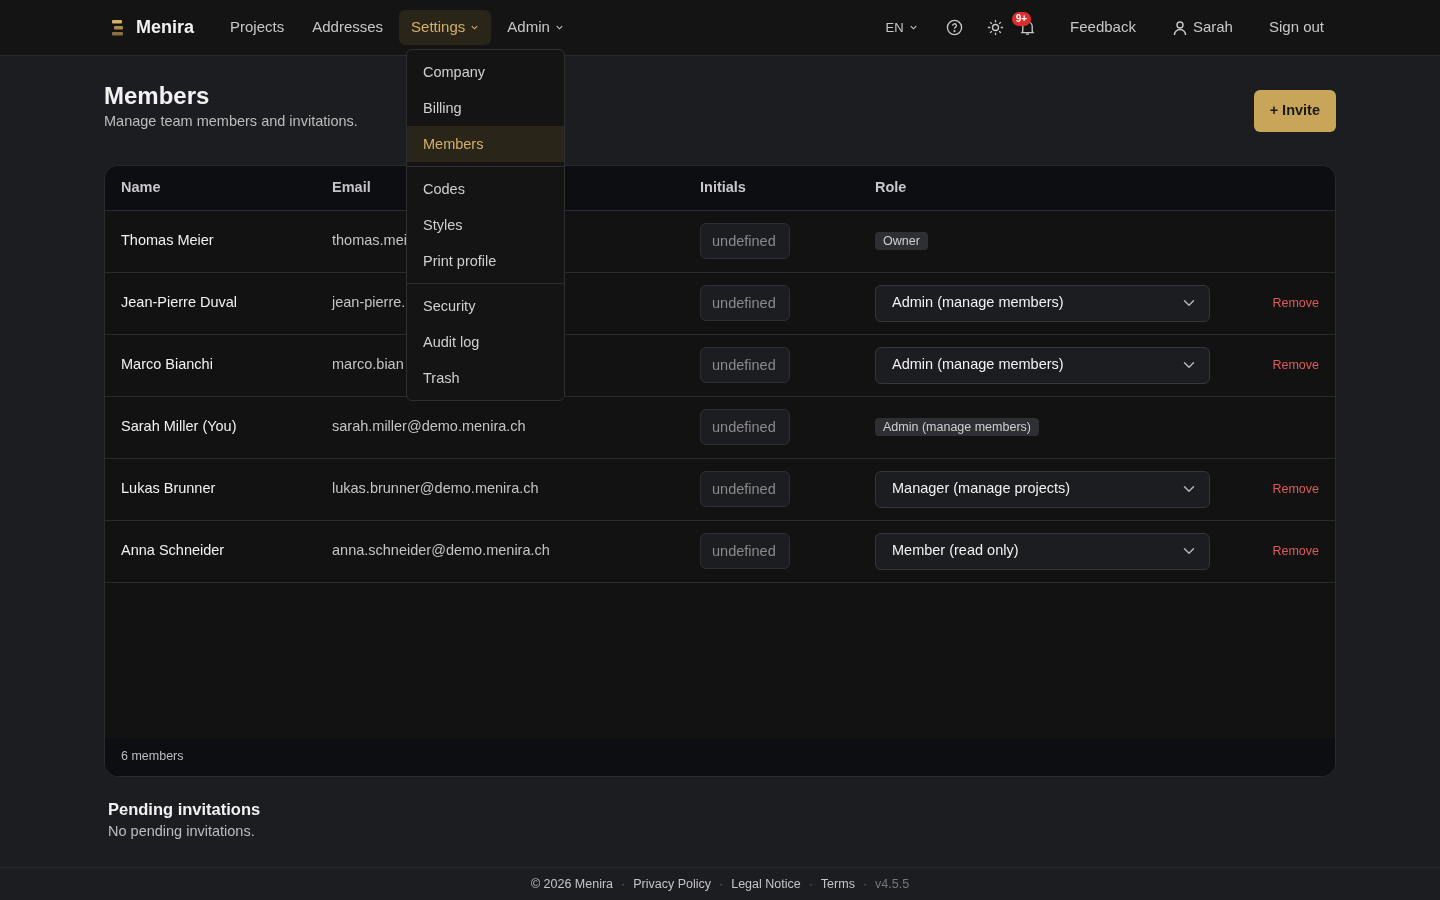 The image size is (1440, 900). Describe the element at coordinates (348, 27) in the screenshot. I see `nav-link: Addresses` at that location.